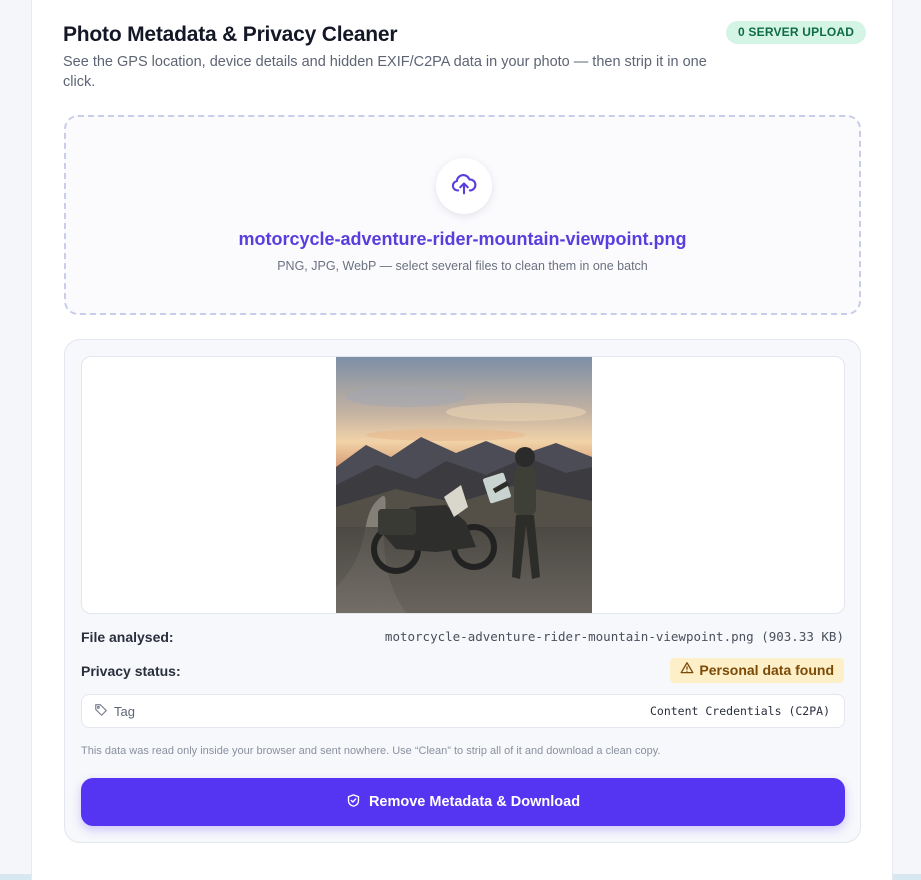 This screenshot has width=921, height=880. What do you see at coordinates (124, 711) in the screenshot?
I see `tag-label: Tag` at bounding box center [124, 711].